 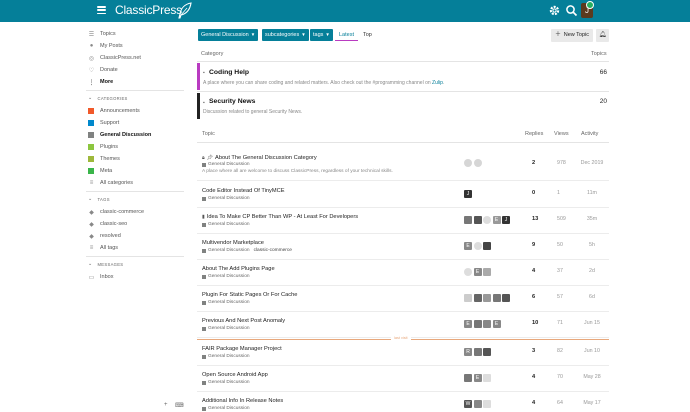 What do you see at coordinates (228, 35) in the screenshot?
I see `category-dropdown: General Discussion ▼` at bounding box center [228, 35].